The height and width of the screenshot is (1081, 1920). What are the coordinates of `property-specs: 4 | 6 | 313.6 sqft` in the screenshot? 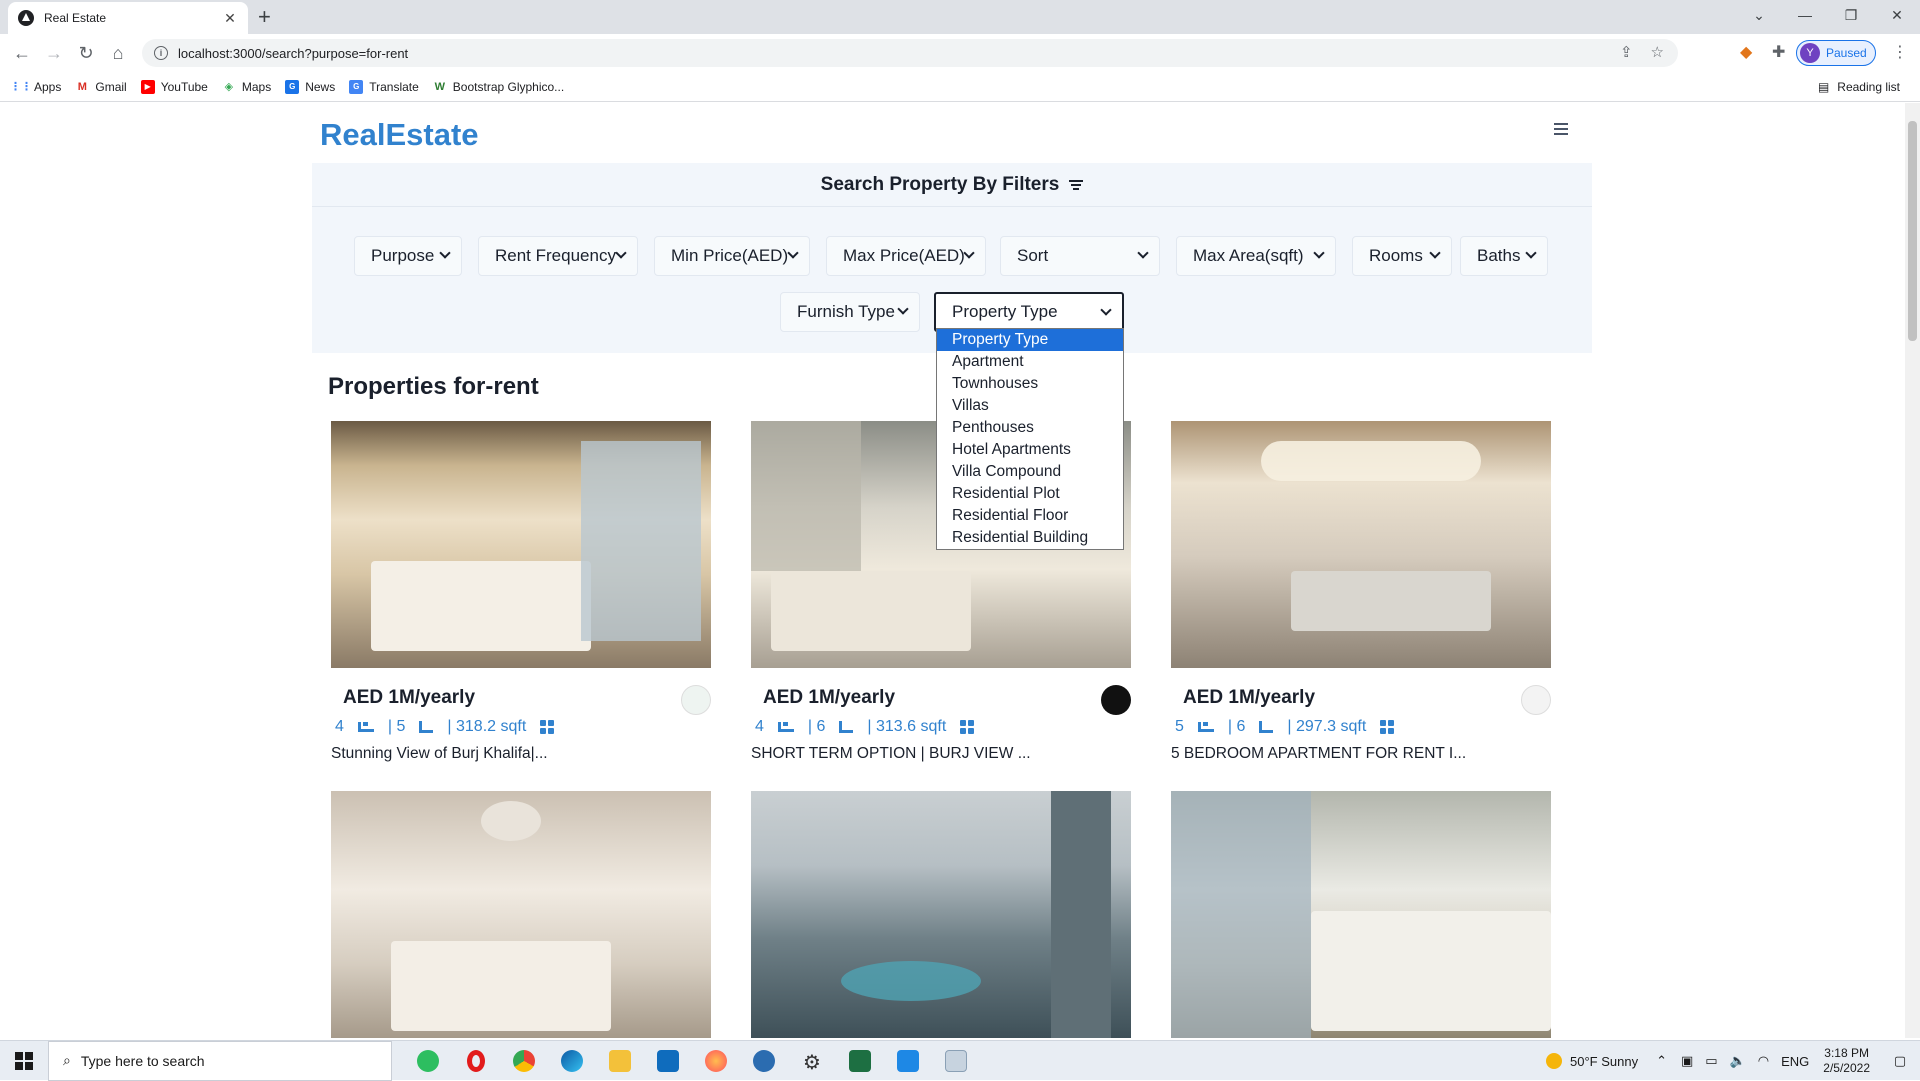 It's located at (863, 727).